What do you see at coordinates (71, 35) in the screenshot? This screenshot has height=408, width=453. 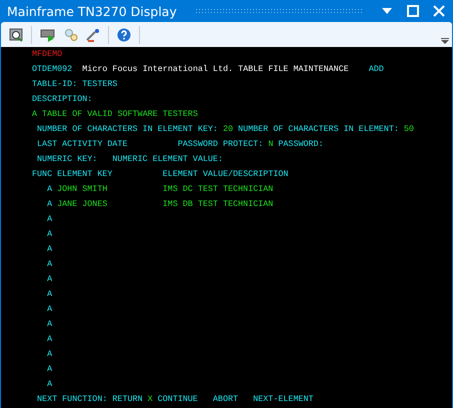 I see `gears-icon` at bounding box center [71, 35].